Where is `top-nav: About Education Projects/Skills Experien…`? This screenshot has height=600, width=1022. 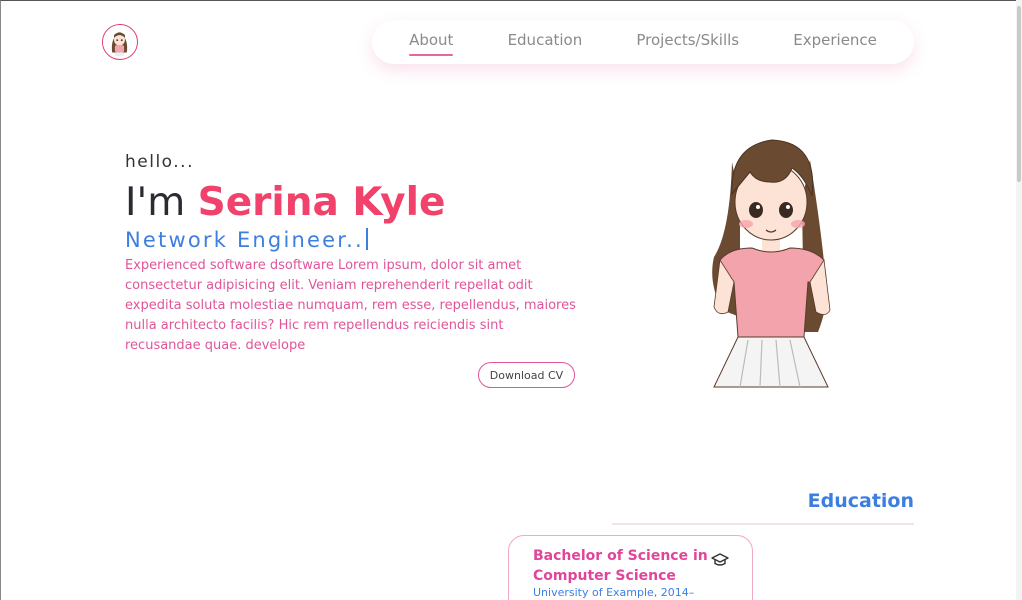
top-nav: About Education Projects/Skills Experien… is located at coordinates (643, 42).